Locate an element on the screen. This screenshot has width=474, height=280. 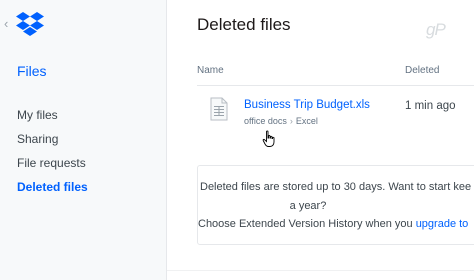
file-path-subfolder: Excel is located at coordinates (307, 121).